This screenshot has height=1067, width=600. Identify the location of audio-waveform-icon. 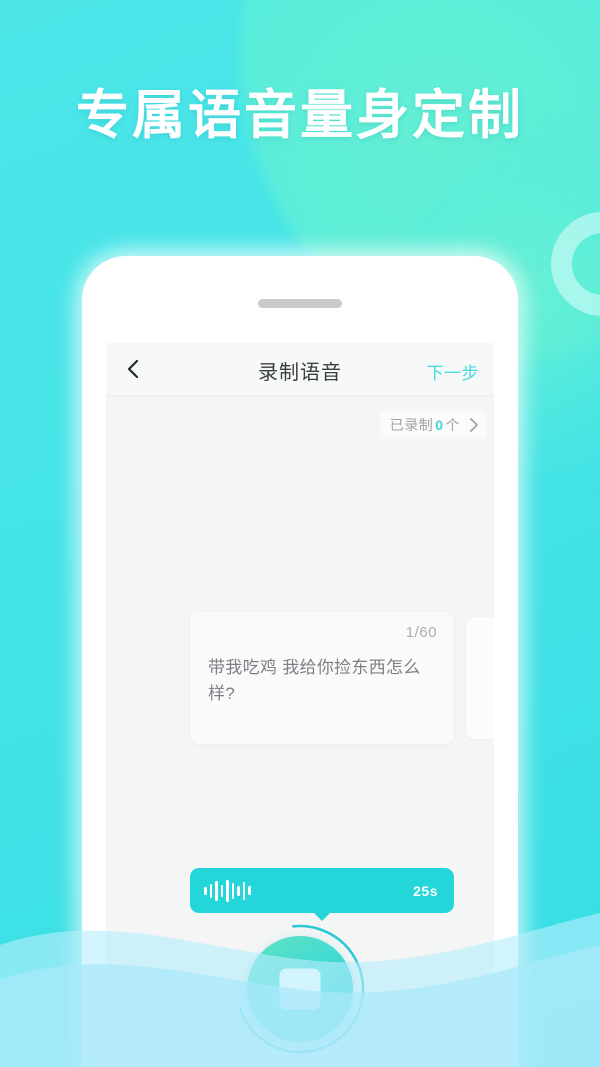
(227, 890).